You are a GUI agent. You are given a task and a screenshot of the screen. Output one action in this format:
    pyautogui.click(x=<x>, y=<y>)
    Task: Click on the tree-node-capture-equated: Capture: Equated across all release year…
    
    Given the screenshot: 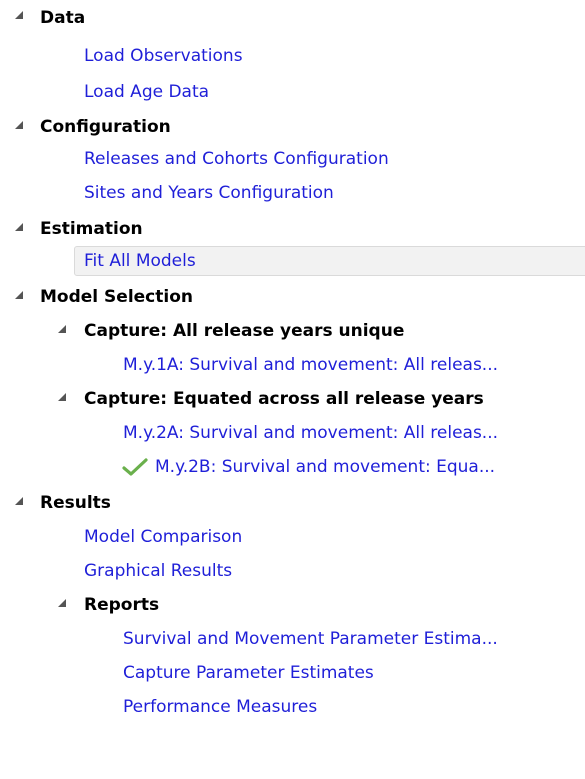 What is the action you would take?
    pyautogui.click(x=284, y=399)
    